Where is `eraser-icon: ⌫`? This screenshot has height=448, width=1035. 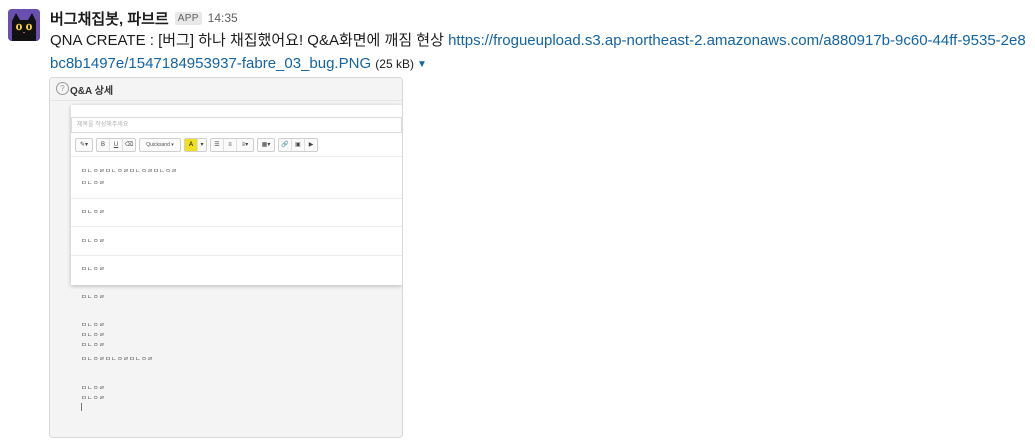 eraser-icon: ⌫ is located at coordinates (129, 145).